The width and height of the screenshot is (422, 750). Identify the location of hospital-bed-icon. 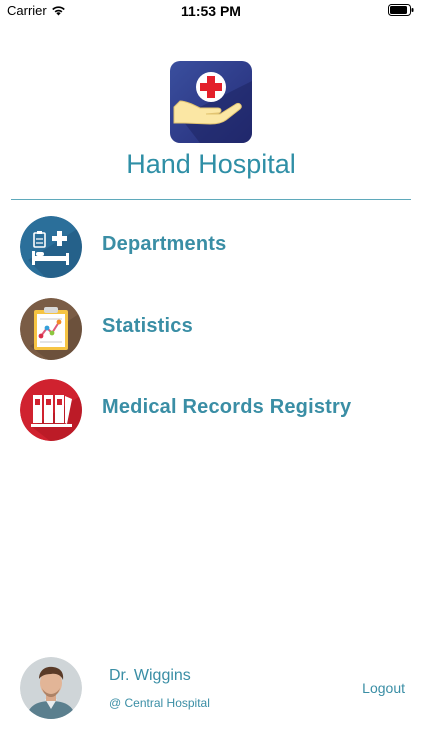
(51, 247).